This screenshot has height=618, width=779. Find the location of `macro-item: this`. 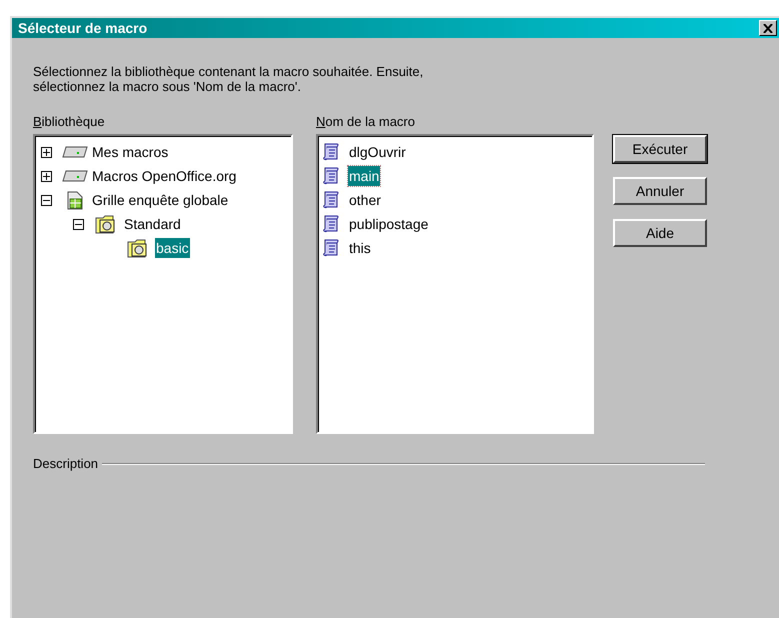

macro-item: this is located at coordinates (360, 248).